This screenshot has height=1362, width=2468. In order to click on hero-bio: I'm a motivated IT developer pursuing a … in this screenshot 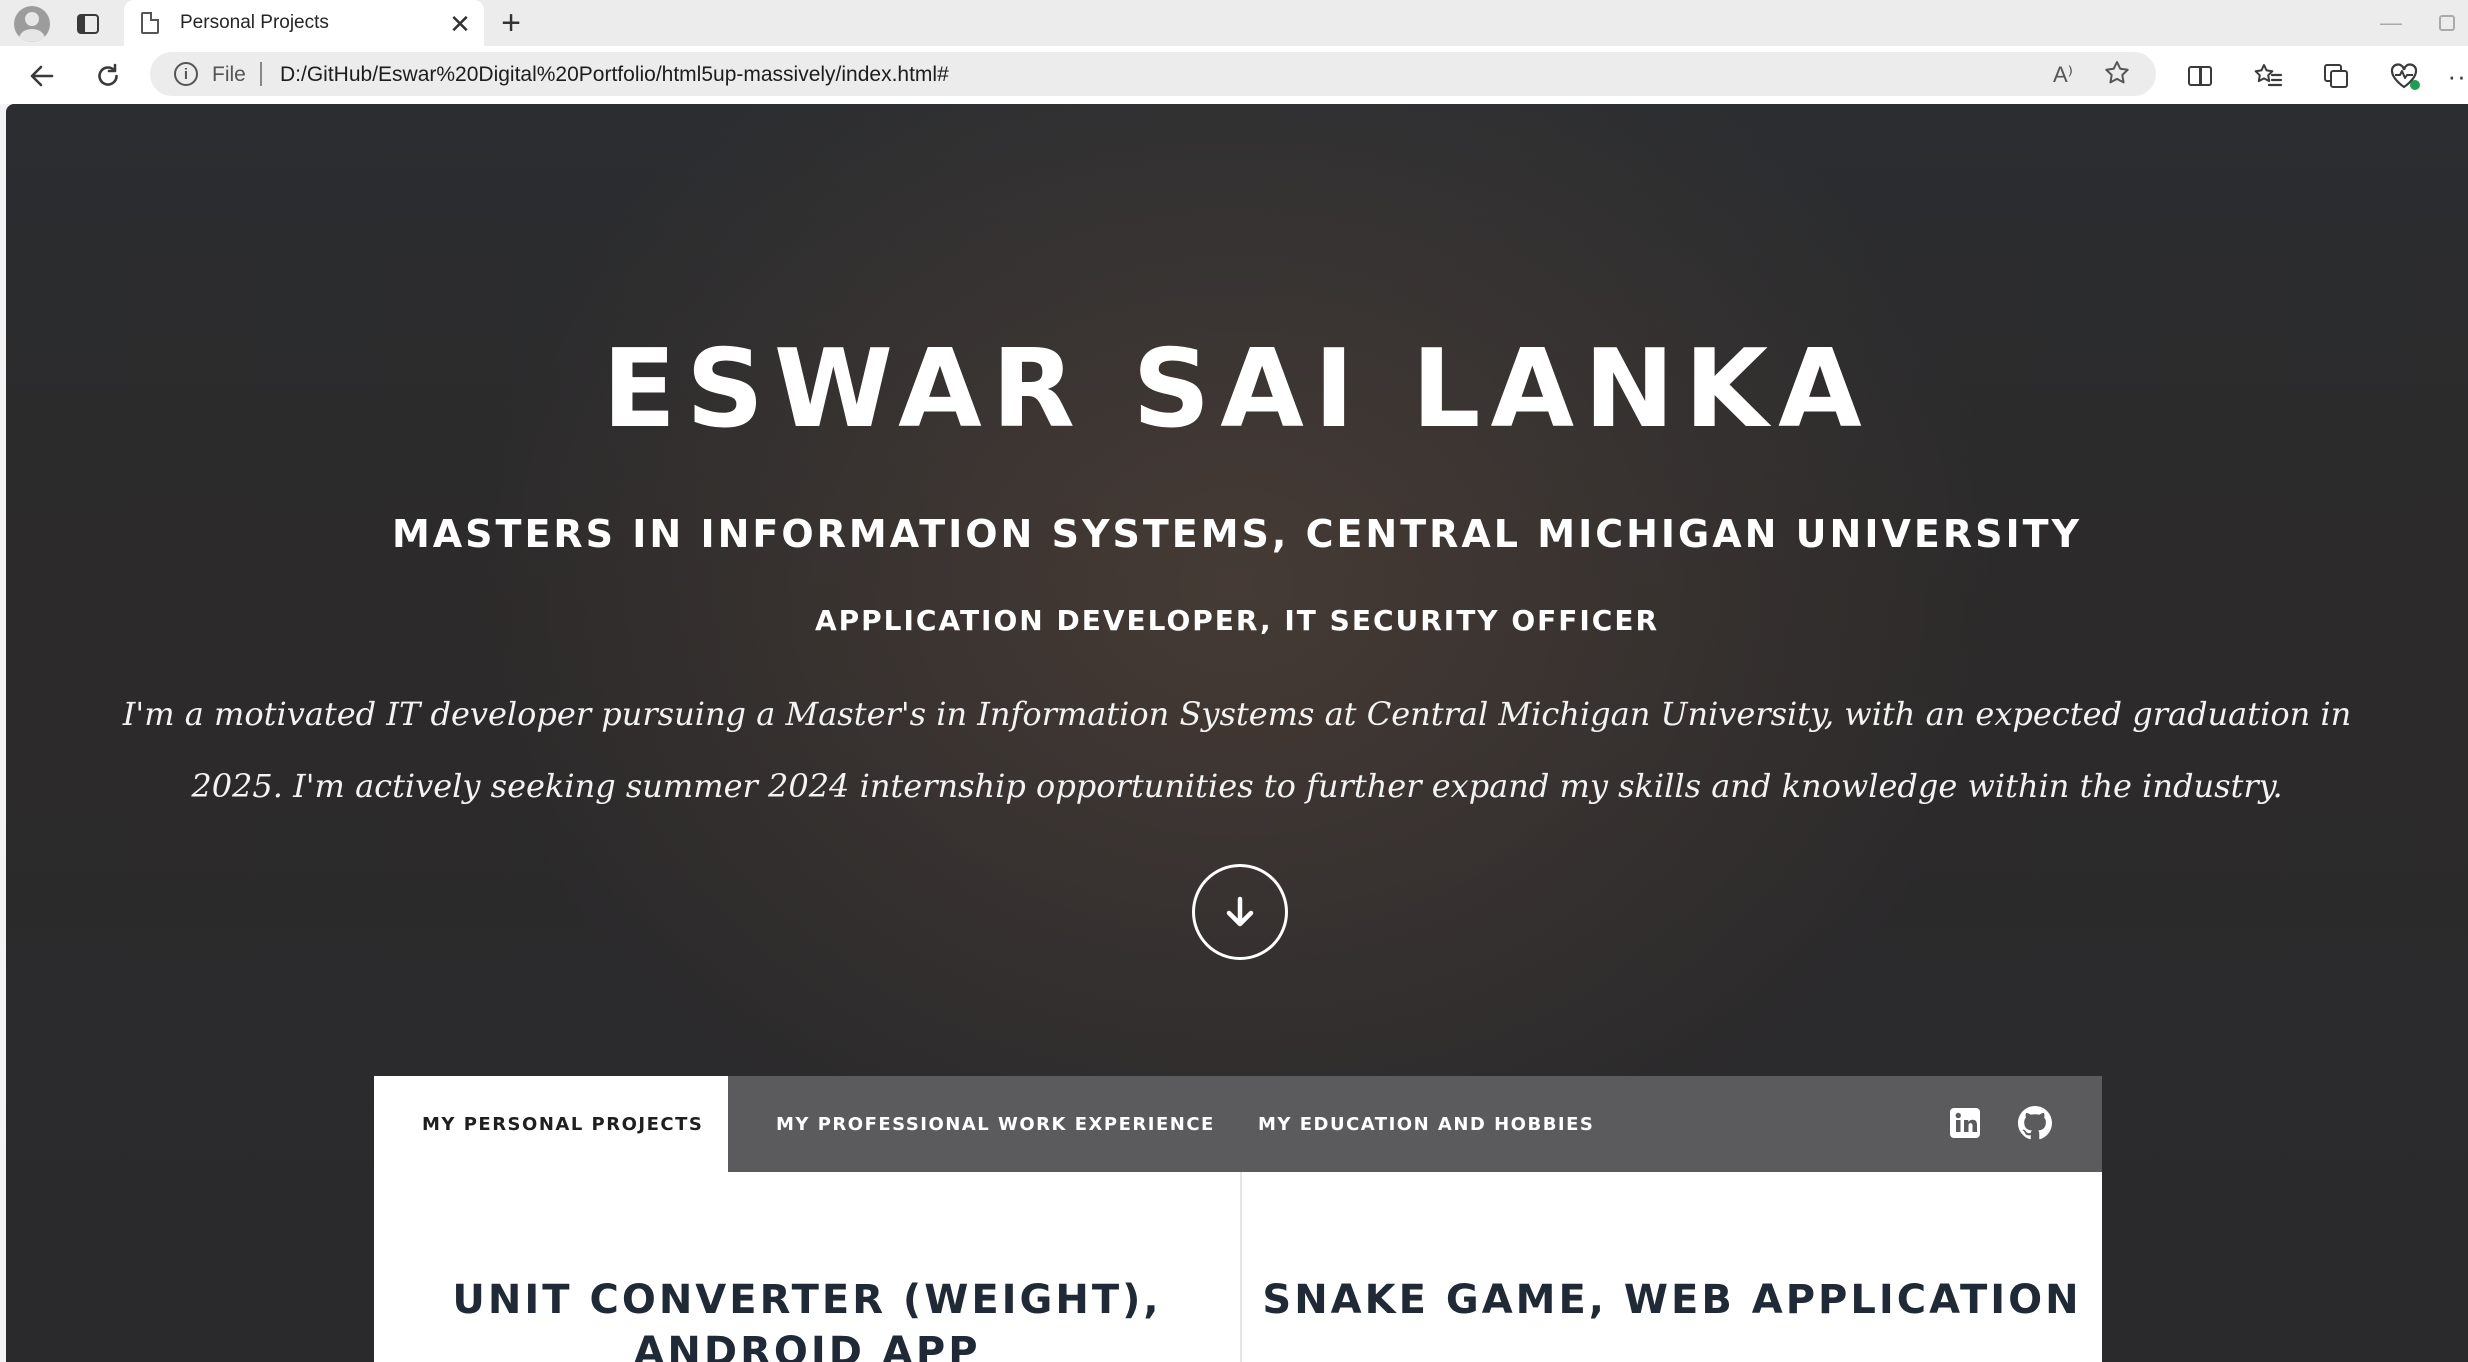, I will do `click(1237, 750)`.